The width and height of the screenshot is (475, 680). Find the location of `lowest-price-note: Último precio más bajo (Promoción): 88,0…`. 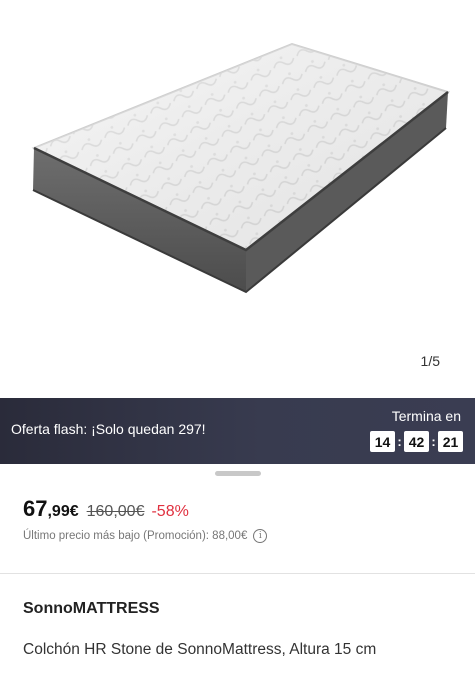

lowest-price-note: Último precio más bajo (Promoción): 88,0… is located at coordinates (145, 536).